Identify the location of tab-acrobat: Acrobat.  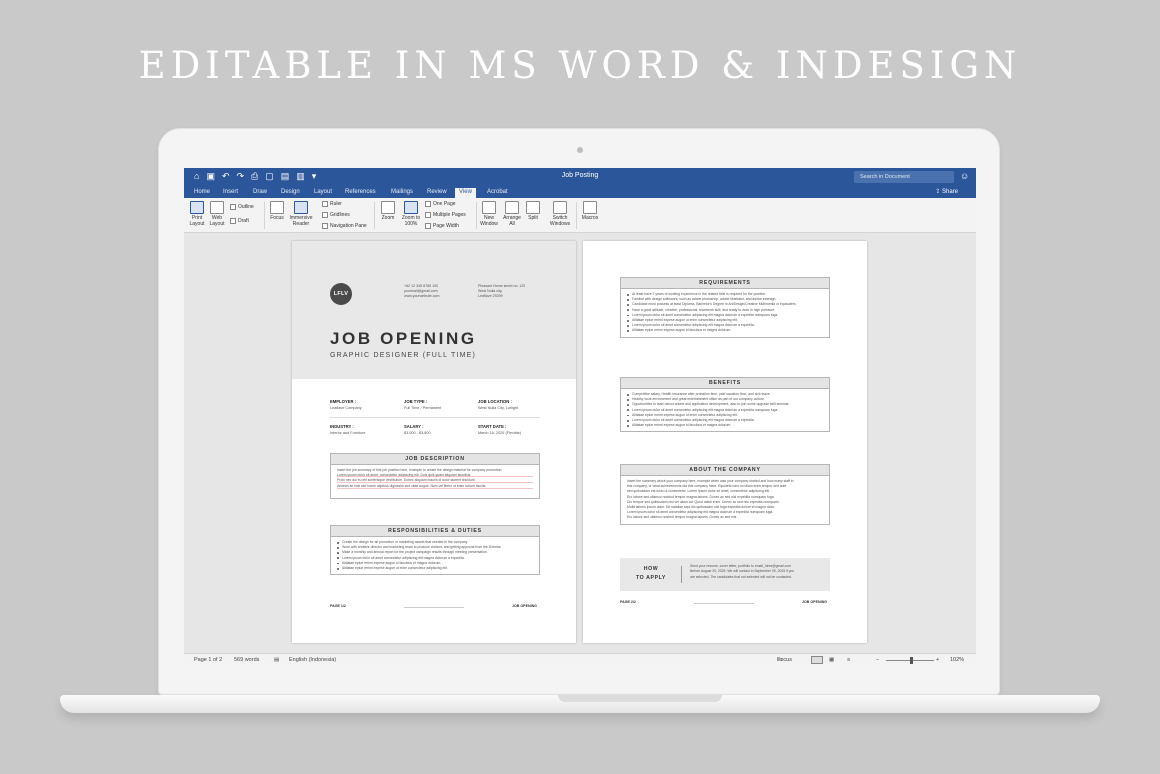
(497, 192).